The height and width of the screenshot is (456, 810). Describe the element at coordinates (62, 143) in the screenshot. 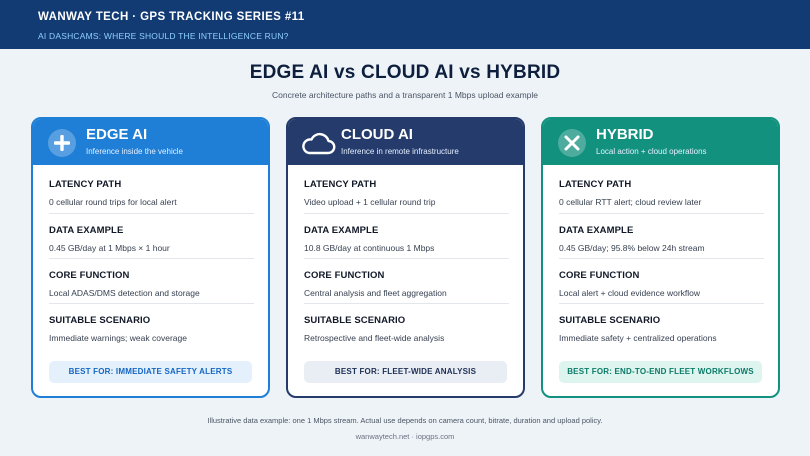

I see `plus-circle-icon` at that location.